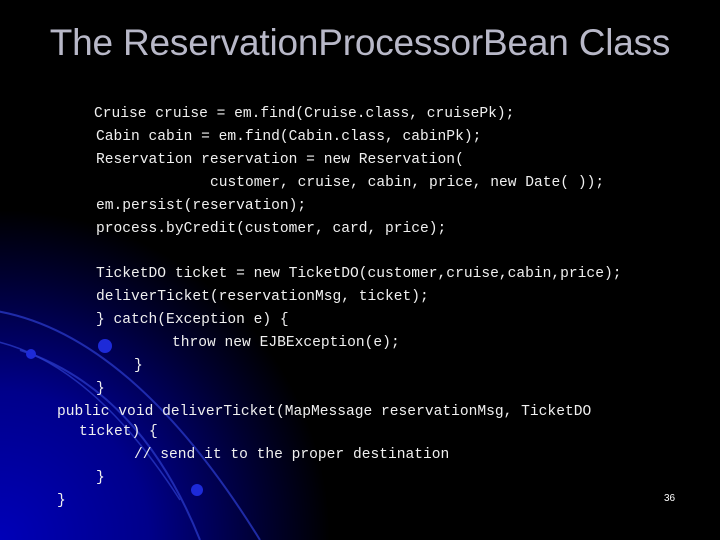  I want to click on code-line: // send it to the proper destination, so click(292, 455).